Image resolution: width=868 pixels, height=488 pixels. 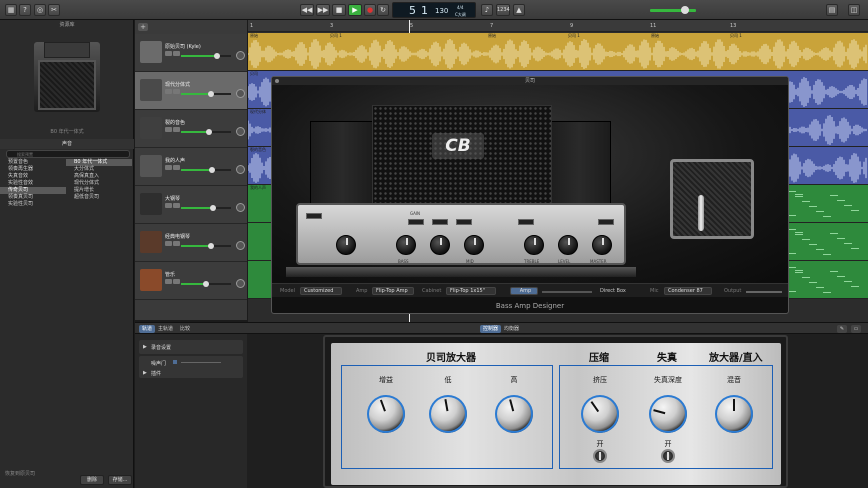 I want to click on pencil-icon: ✎, so click(x=842, y=329).